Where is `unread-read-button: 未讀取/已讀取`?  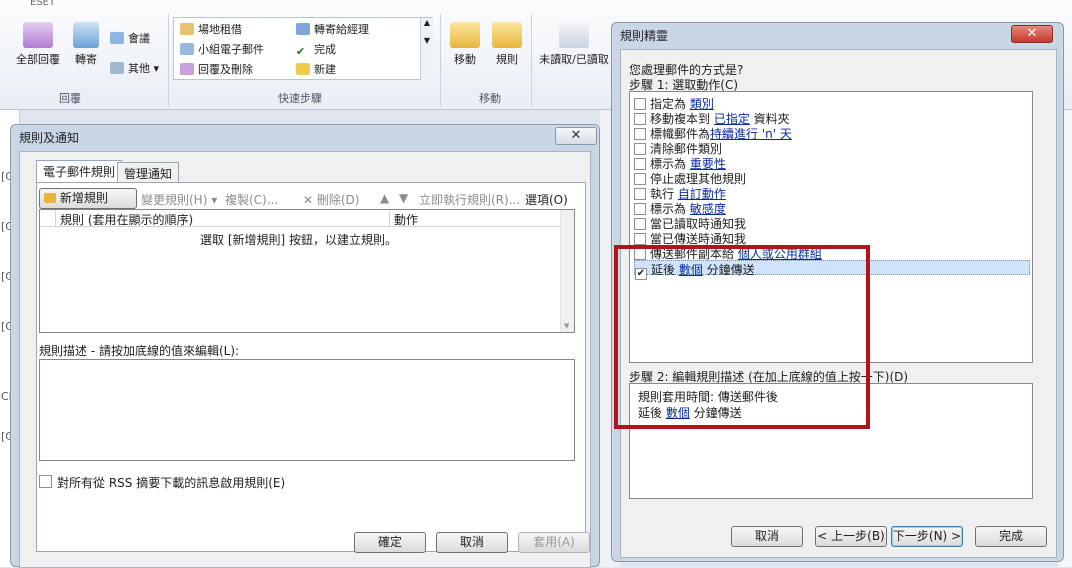
unread-read-button: 未讀取/已讀取 is located at coordinates (574, 44).